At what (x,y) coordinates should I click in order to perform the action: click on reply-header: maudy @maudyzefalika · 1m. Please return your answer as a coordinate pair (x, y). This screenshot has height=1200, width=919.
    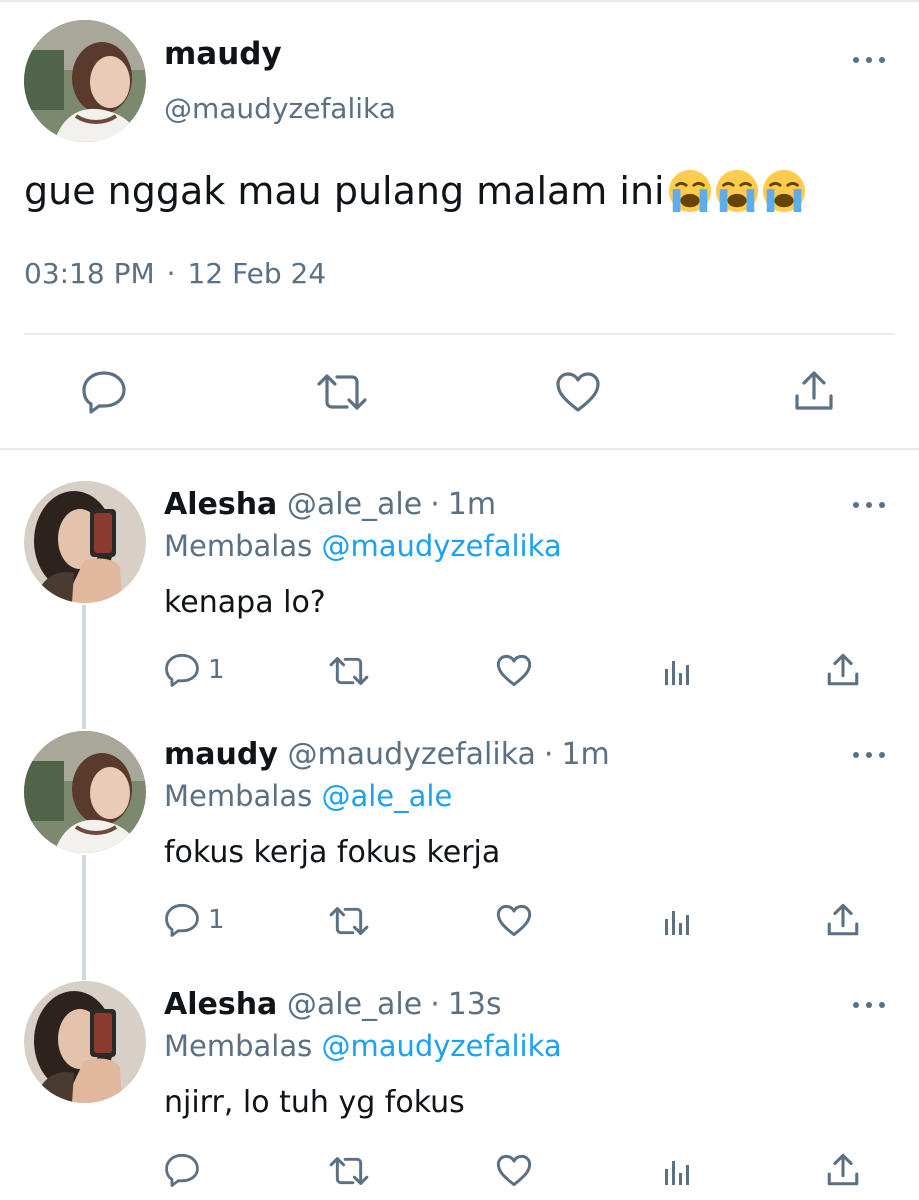
    Looking at the image, I should click on (387, 754).